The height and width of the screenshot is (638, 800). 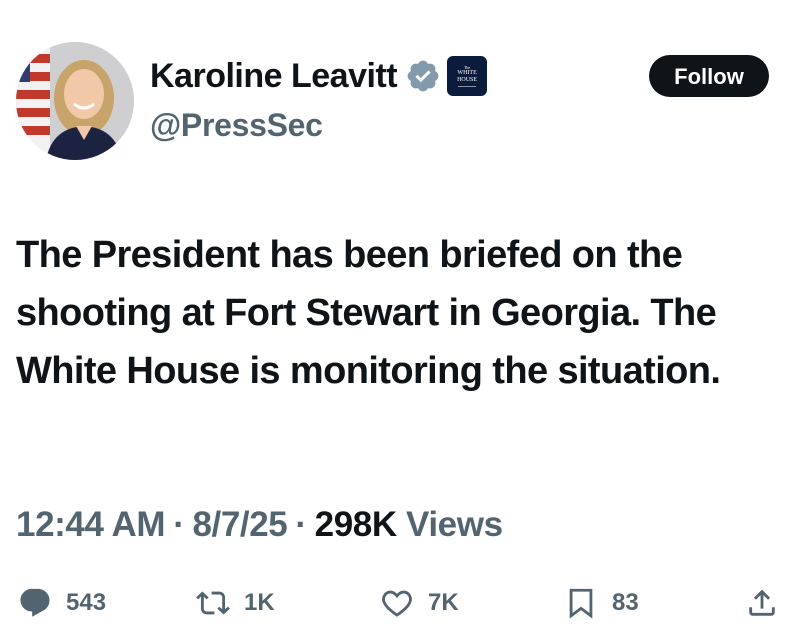 I want to click on reply-button: 543, so click(x=62, y=603).